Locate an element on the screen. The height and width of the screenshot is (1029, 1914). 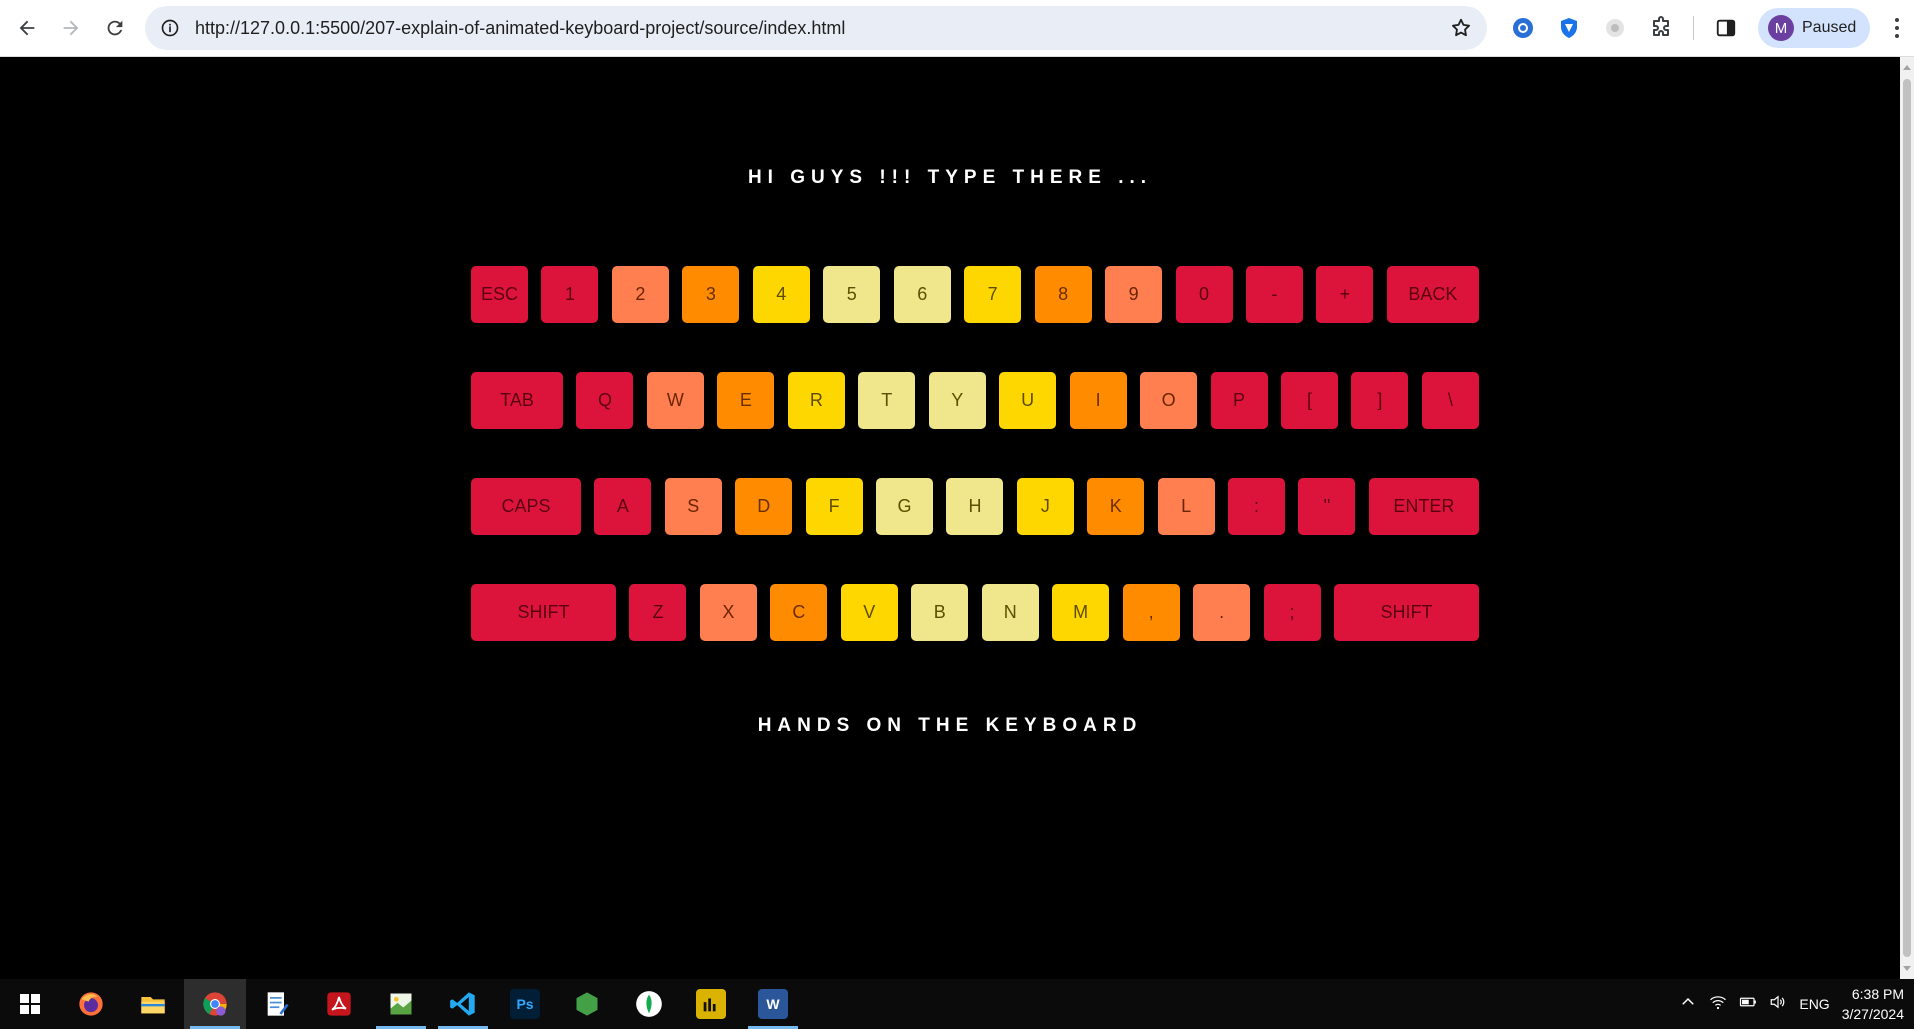
key-p: P is located at coordinates (1239, 400).